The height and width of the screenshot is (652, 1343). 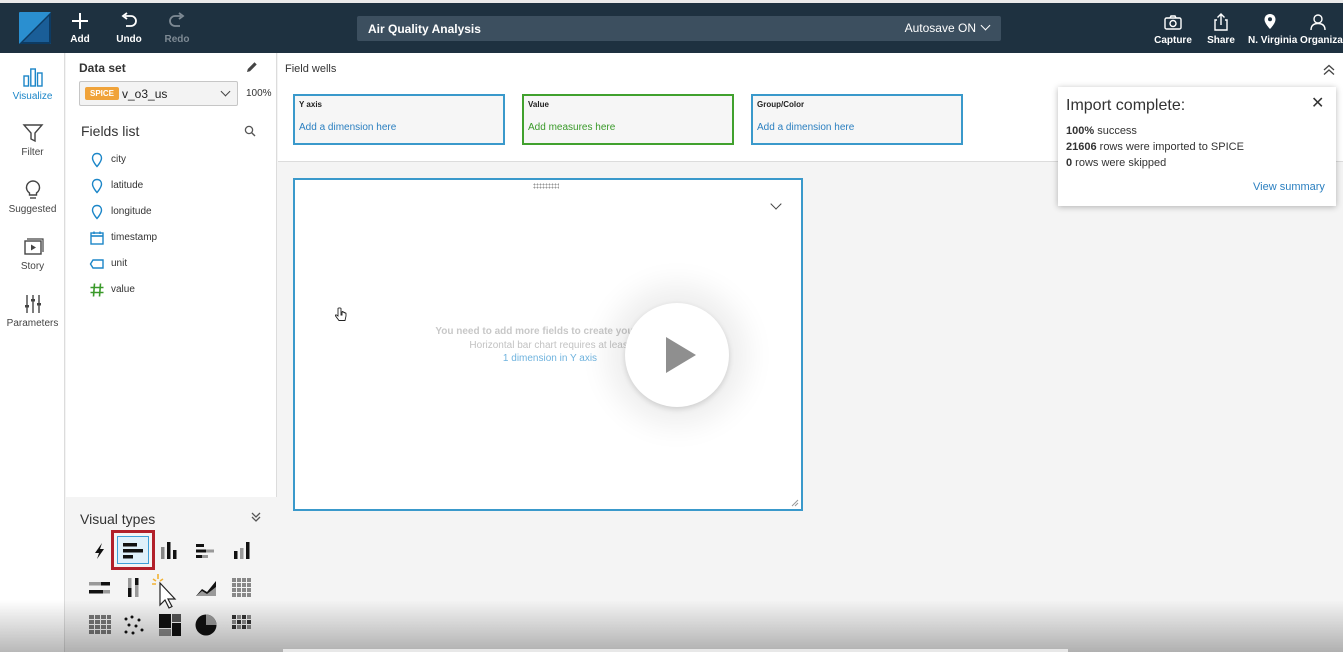 I want to click on add-button: Add, so click(x=80, y=29).